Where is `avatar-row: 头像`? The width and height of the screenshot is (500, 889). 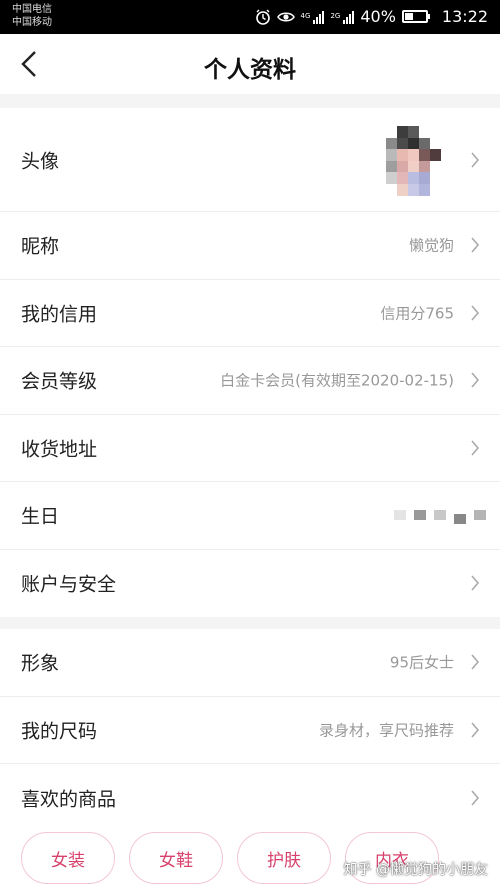
avatar-row: 头像 is located at coordinates (250, 160).